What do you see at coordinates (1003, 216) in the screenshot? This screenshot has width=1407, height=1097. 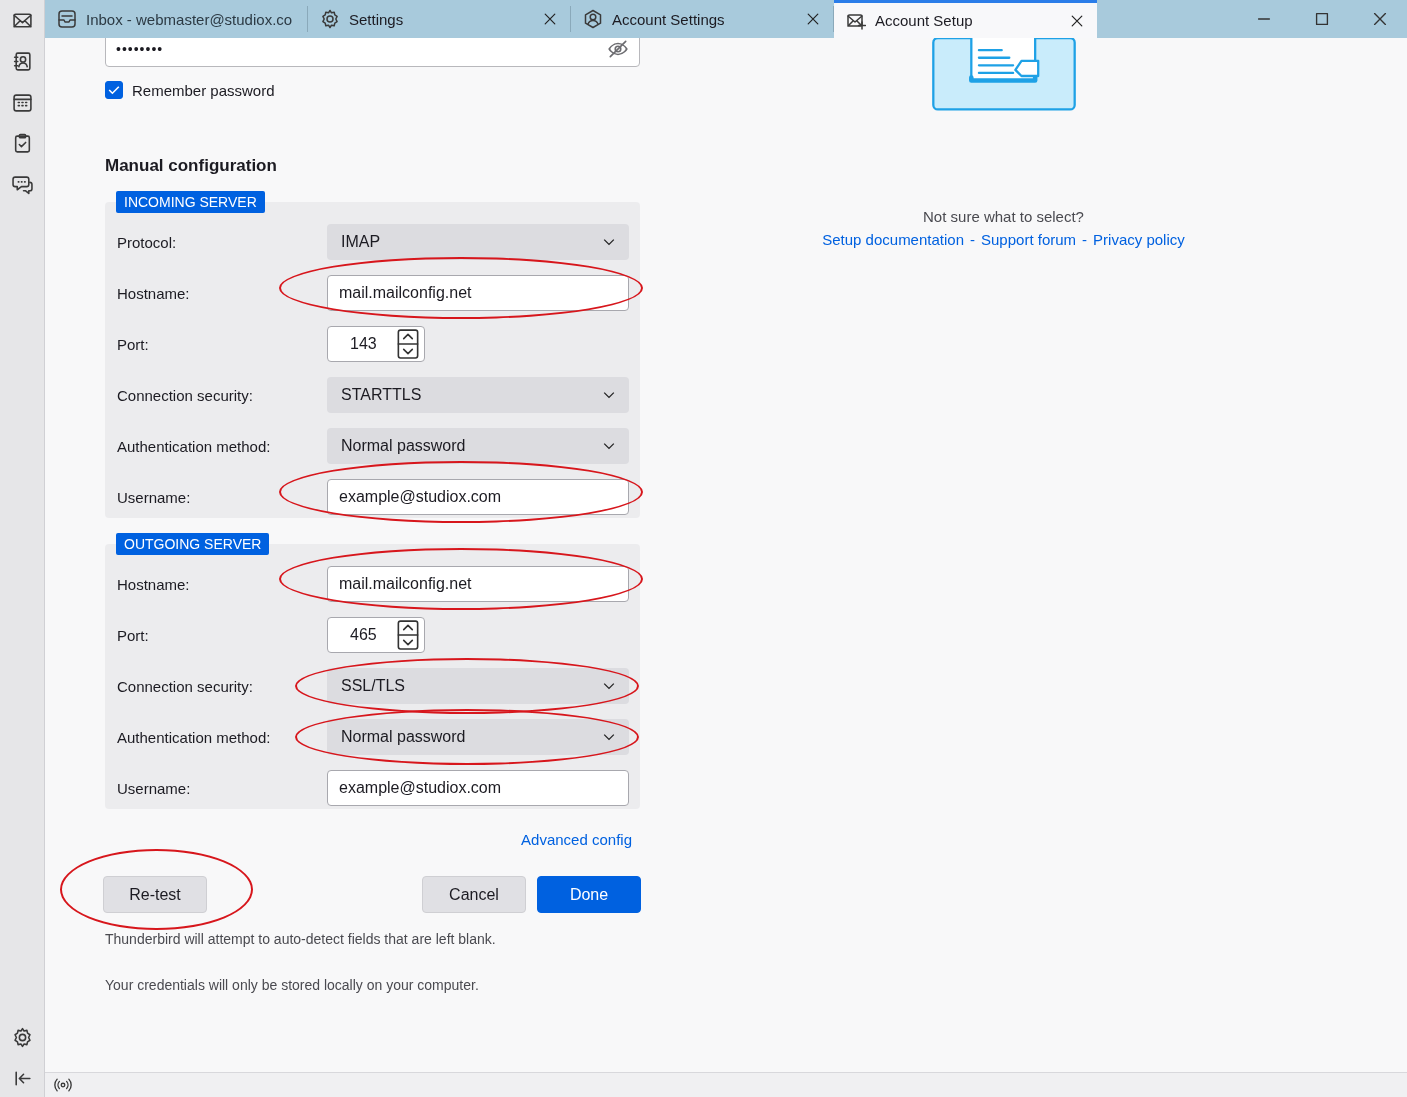 I see `help-text: Not sure what to select?` at bounding box center [1003, 216].